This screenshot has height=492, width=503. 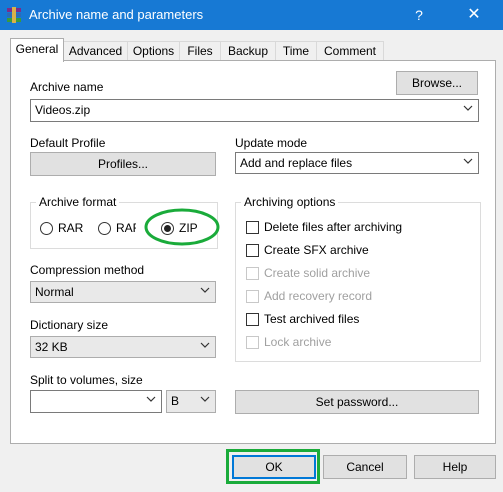 What do you see at coordinates (273, 466) in the screenshot?
I see `ok-highlight-box` at bounding box center [273, 466].